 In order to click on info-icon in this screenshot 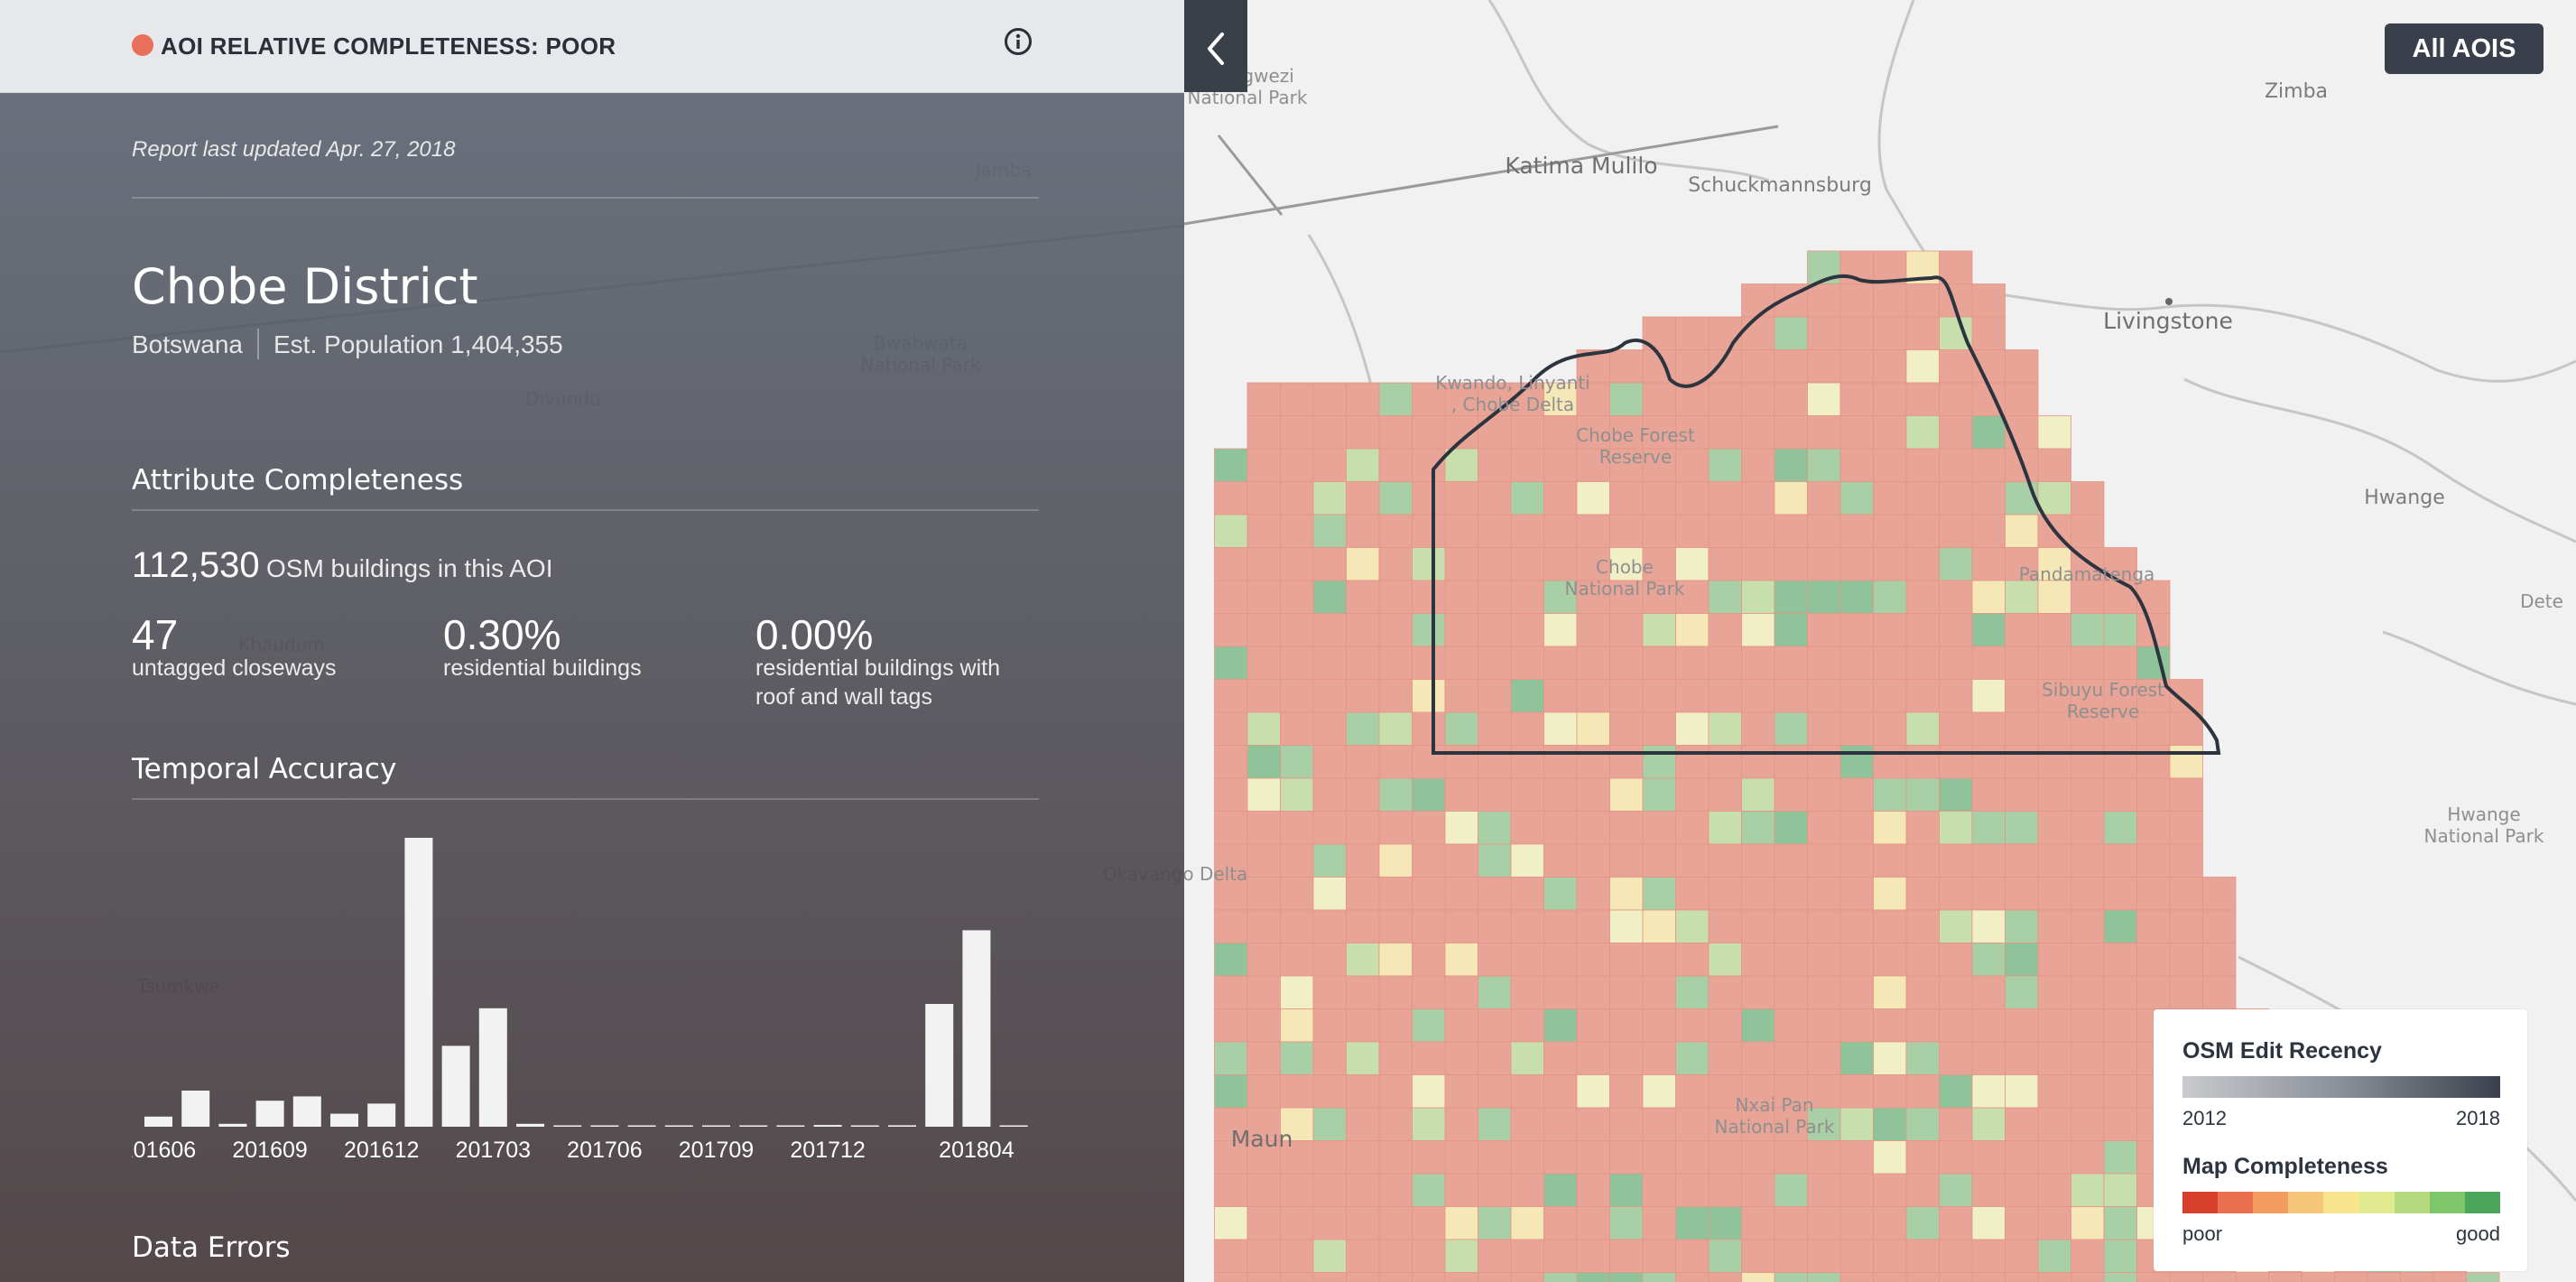, I will do `click(1018, 42)`.